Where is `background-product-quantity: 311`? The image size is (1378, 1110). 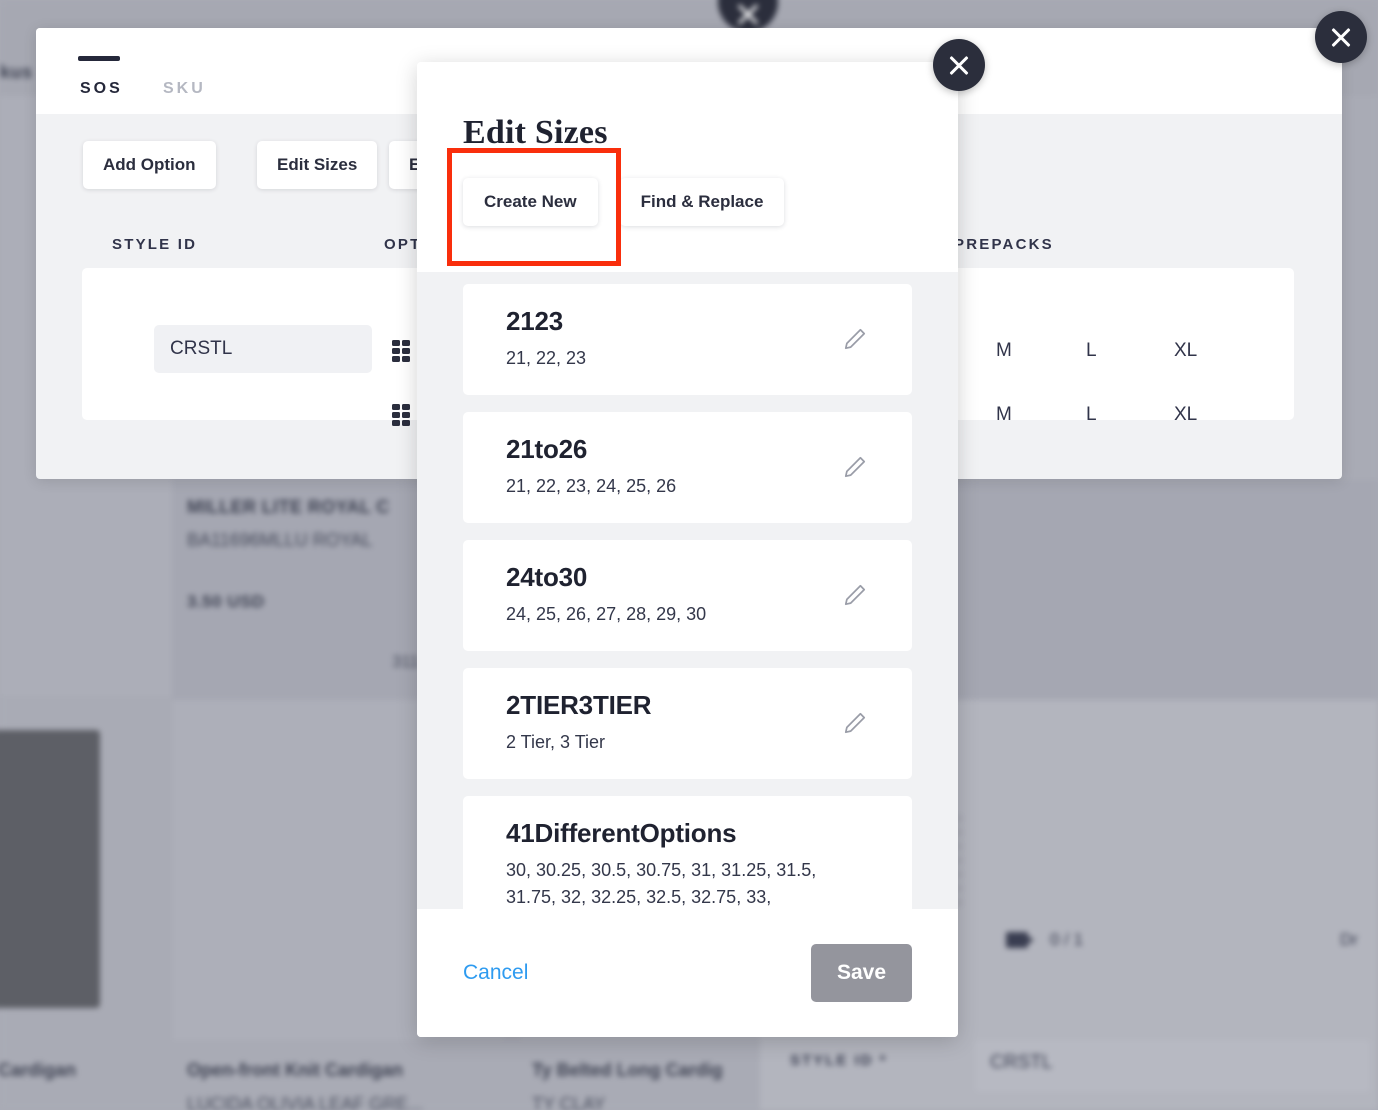
background-product-quantity: 311 is located at coordinates (406, 661).